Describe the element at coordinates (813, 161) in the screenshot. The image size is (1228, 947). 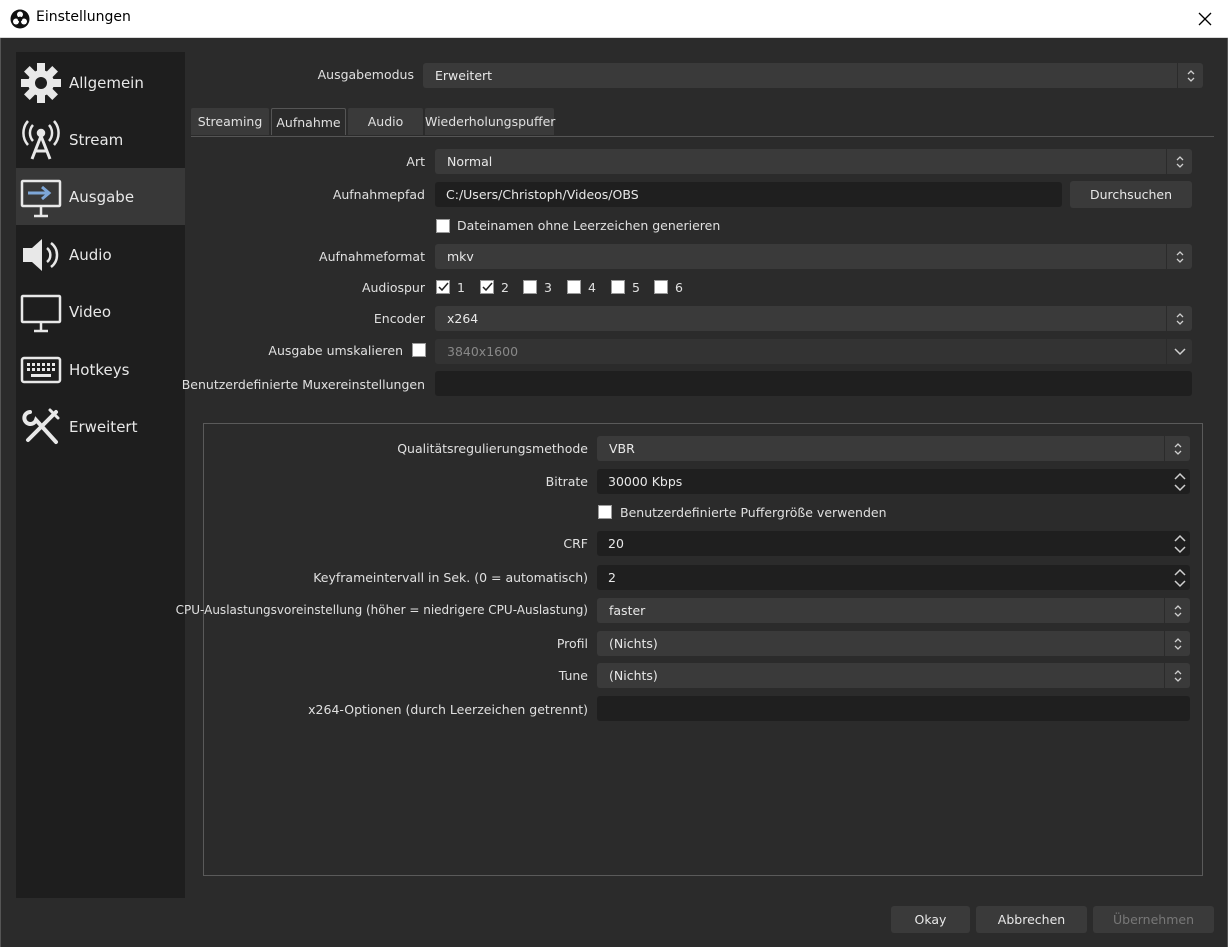
I see `type-select: Normal` at that location.